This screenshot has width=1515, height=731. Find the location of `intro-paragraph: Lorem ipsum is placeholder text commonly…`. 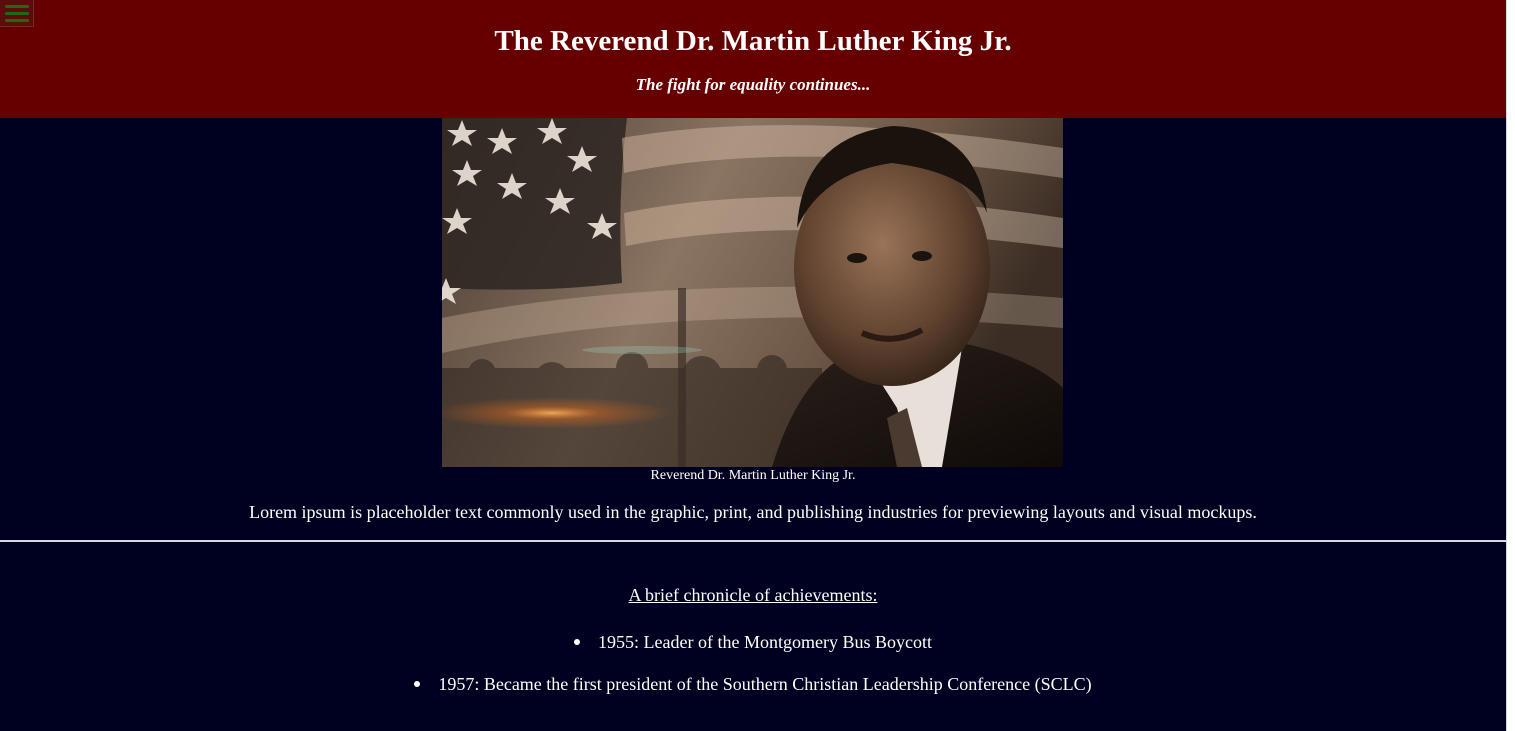

intro-paragraph: Lorem ipsum is placeholder text commonly… is located at coordinates (753, 512).